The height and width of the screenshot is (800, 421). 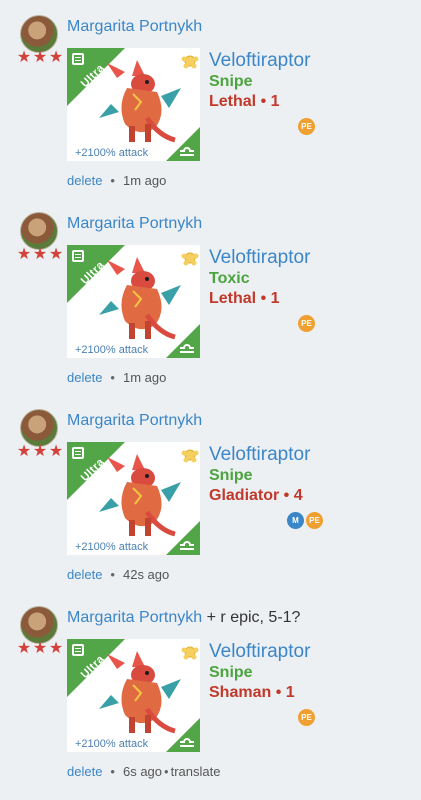 I want to click on dragon-role: Shaman • 1, so click(x=252, y=692).